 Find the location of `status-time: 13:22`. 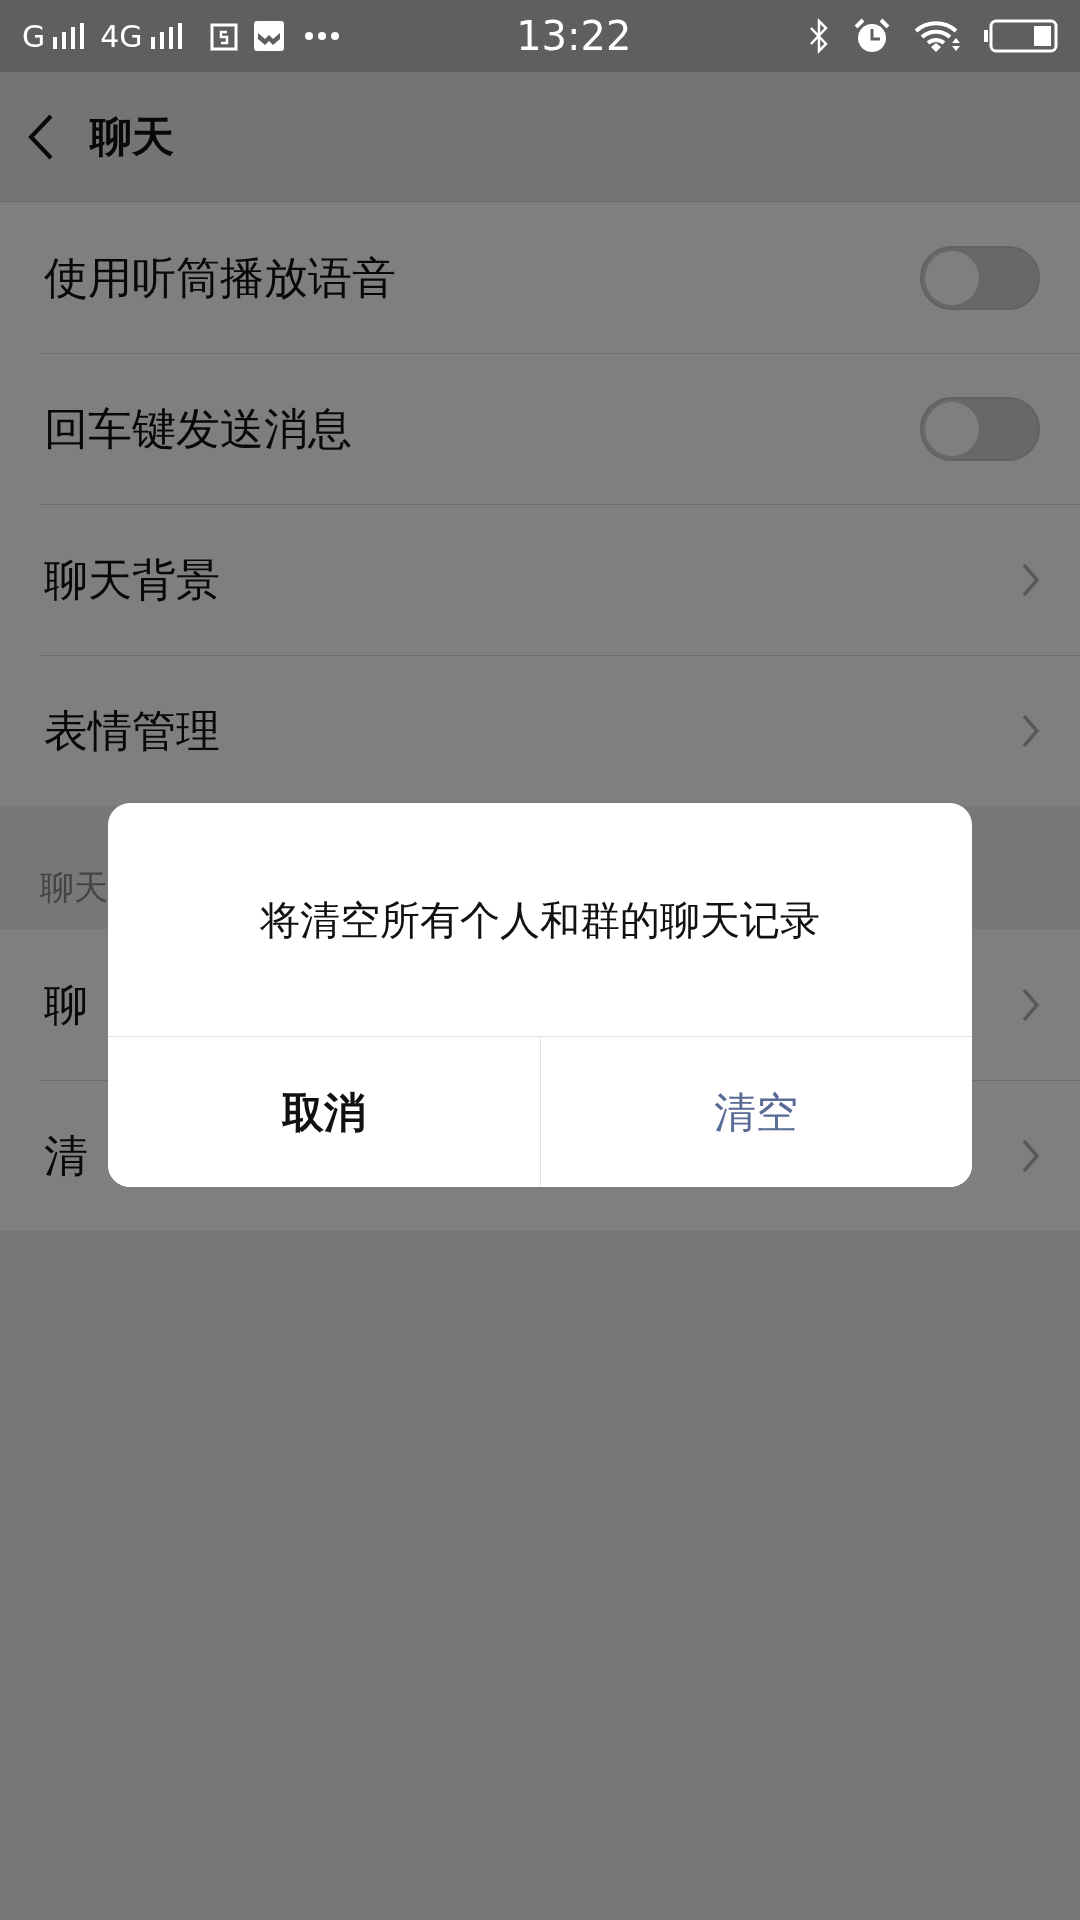

status-time: 13:22 is located at coordinates (574, 36).